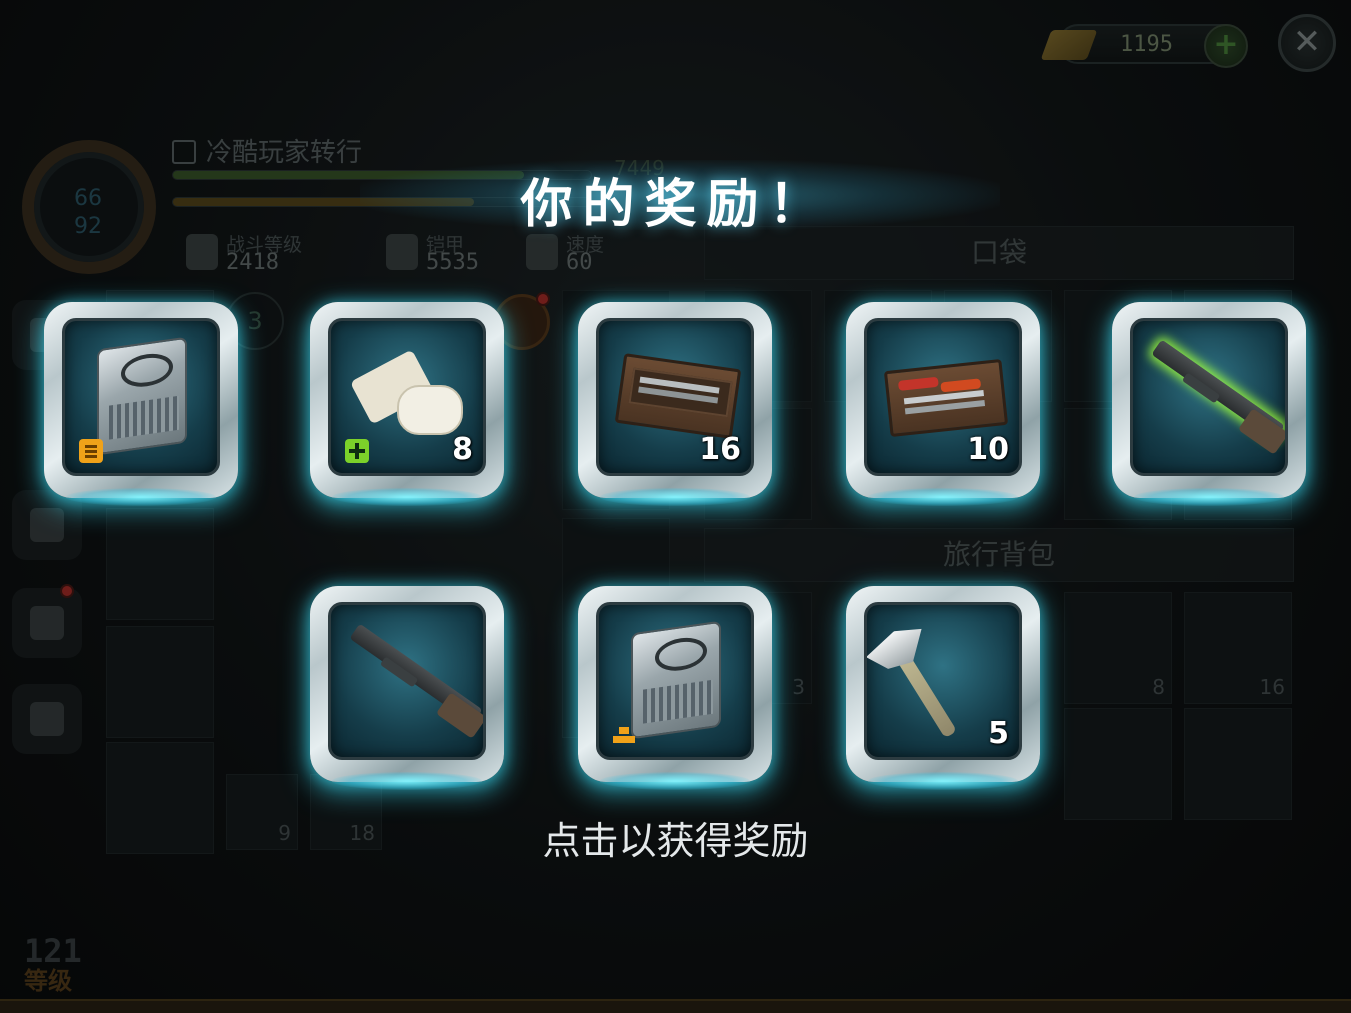  What do you see at coordinates (462, 449) in the screenshot?
I see `item-count: 8` at bounding box center [462, 449].